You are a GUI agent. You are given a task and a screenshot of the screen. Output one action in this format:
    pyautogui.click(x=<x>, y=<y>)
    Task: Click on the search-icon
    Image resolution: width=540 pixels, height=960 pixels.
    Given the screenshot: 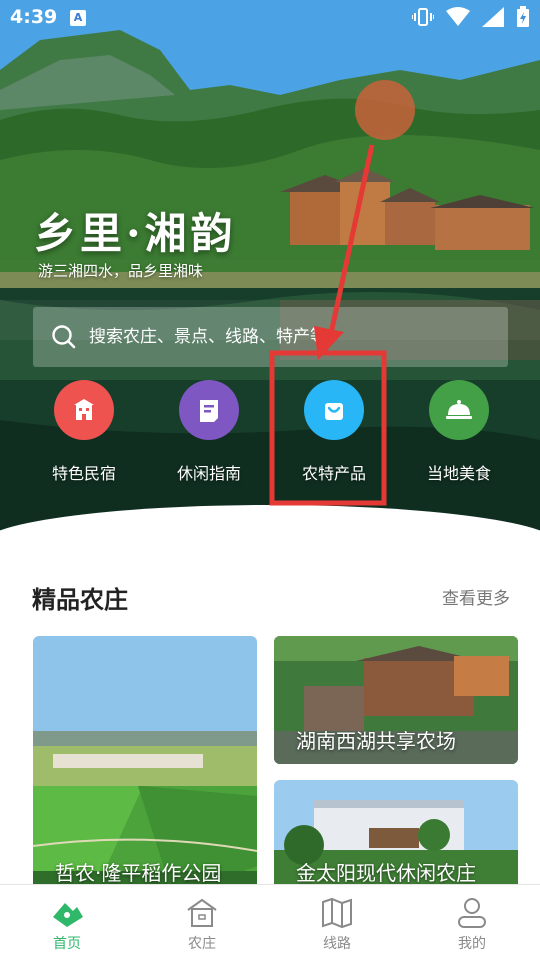 What is the action you would take?
    pyautogui.click(x=64, y=337)
    